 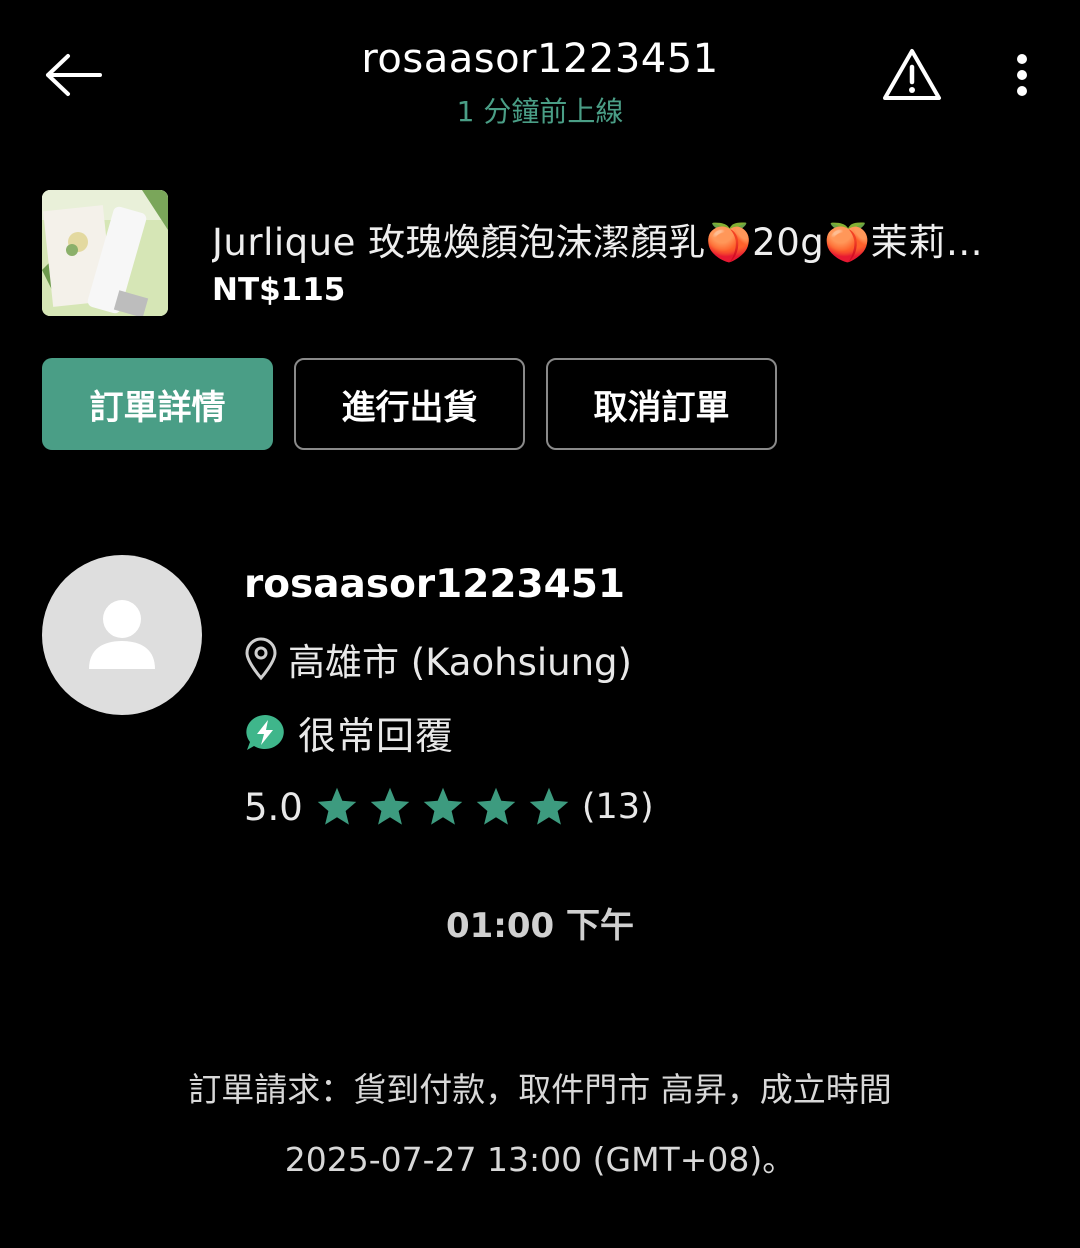 I want to click on lightning-chat-icon, so click(x=265, y=732).